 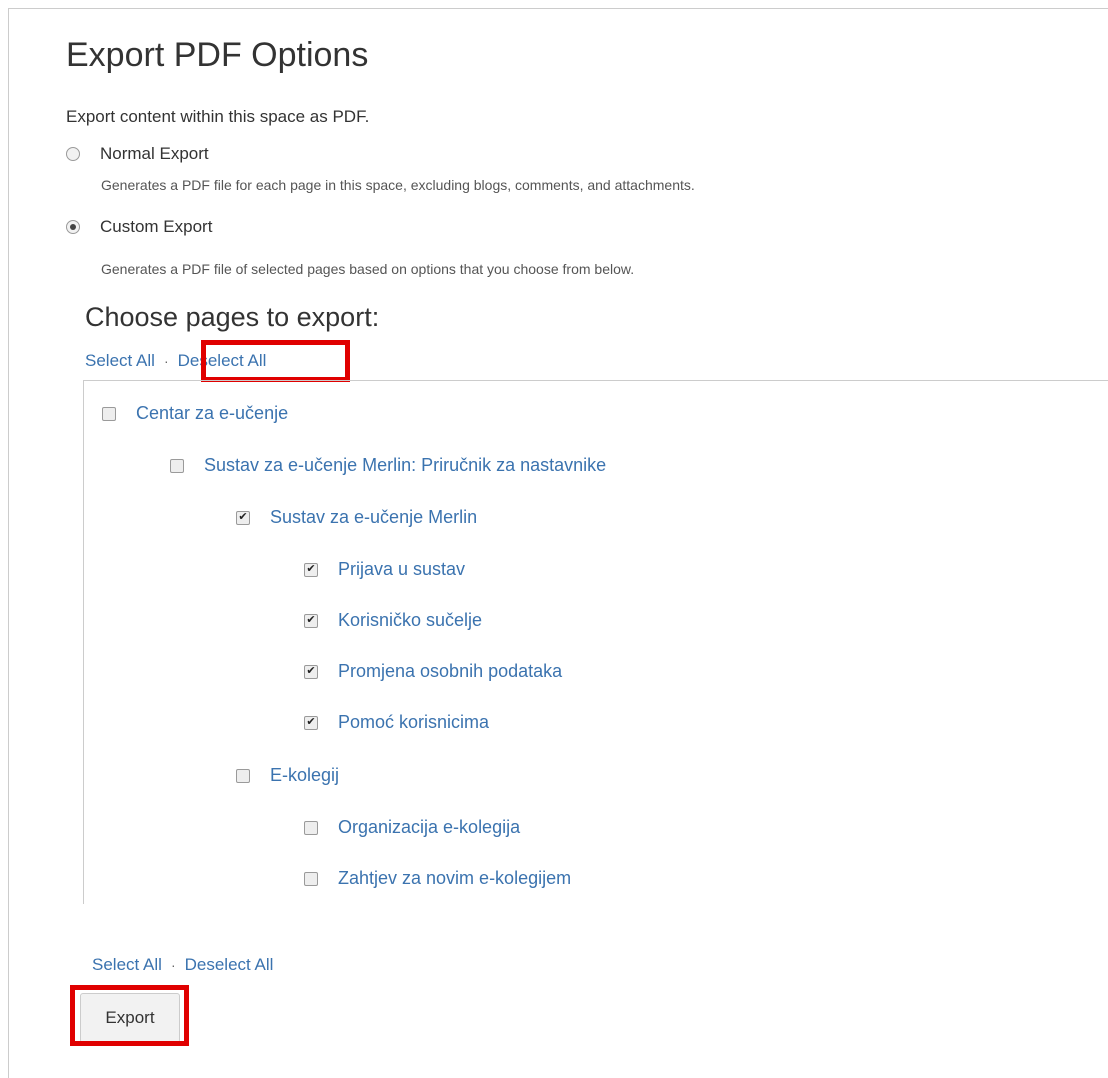 I want to click on intro-text: Export content within this space as PDF., so click(x=218, y=116).